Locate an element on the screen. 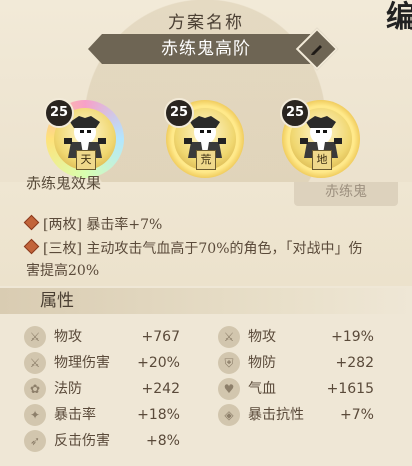 This screenshot has height=466, width=412. attr-name: 暴击率 is located at coordinates (75, 415).